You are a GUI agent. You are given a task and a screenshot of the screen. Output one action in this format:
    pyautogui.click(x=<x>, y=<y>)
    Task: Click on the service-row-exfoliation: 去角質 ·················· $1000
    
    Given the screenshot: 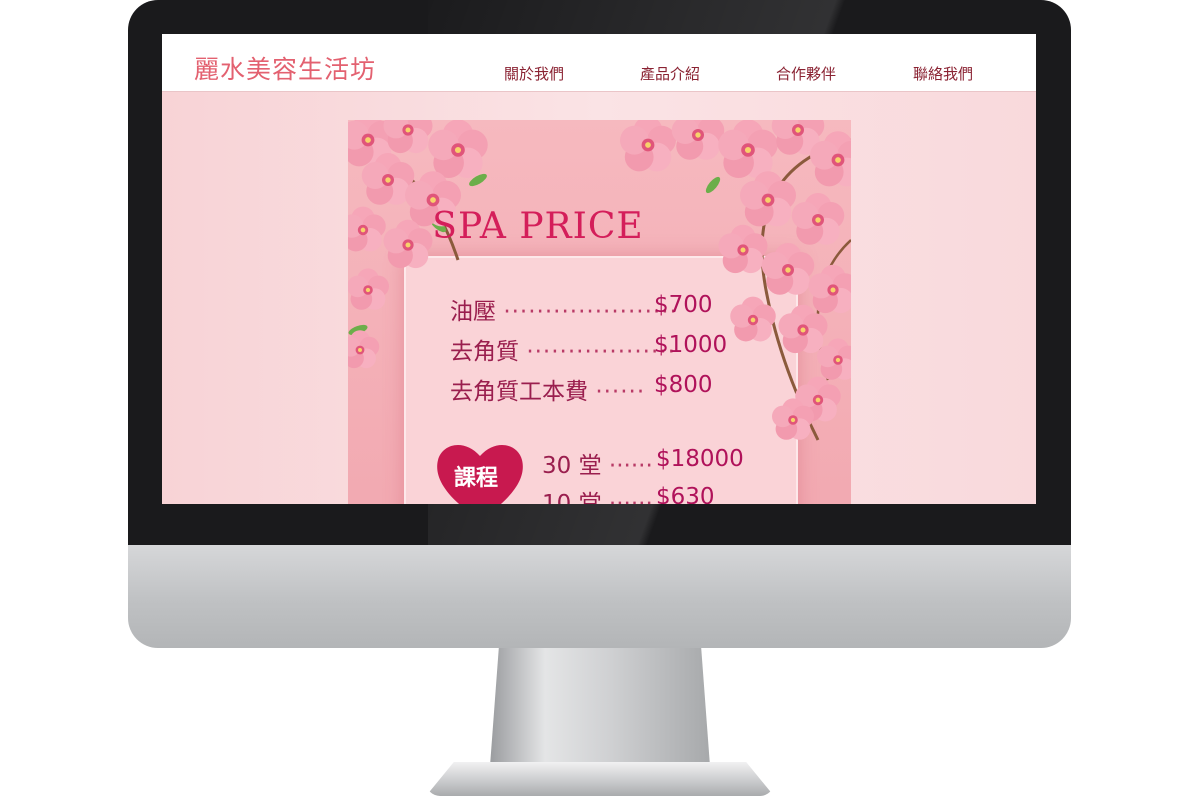 What is the action you would take?
    pyautogui.click(x=588, y=349)
    